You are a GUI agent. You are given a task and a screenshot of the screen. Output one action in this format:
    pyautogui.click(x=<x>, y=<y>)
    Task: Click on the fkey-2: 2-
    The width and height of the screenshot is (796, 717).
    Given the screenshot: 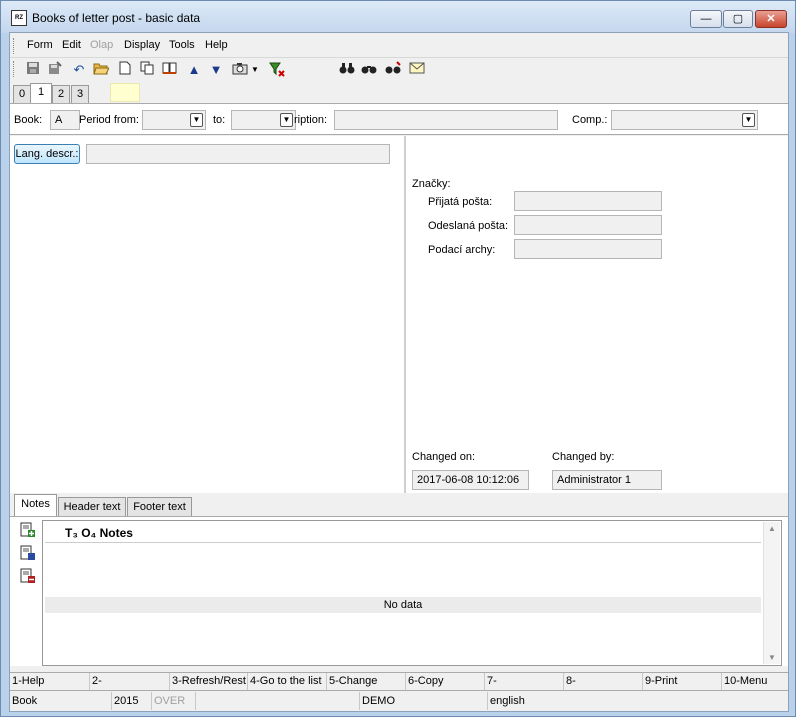 What is the action you would take?
    pyautogui.click(x=130, y=681)
    